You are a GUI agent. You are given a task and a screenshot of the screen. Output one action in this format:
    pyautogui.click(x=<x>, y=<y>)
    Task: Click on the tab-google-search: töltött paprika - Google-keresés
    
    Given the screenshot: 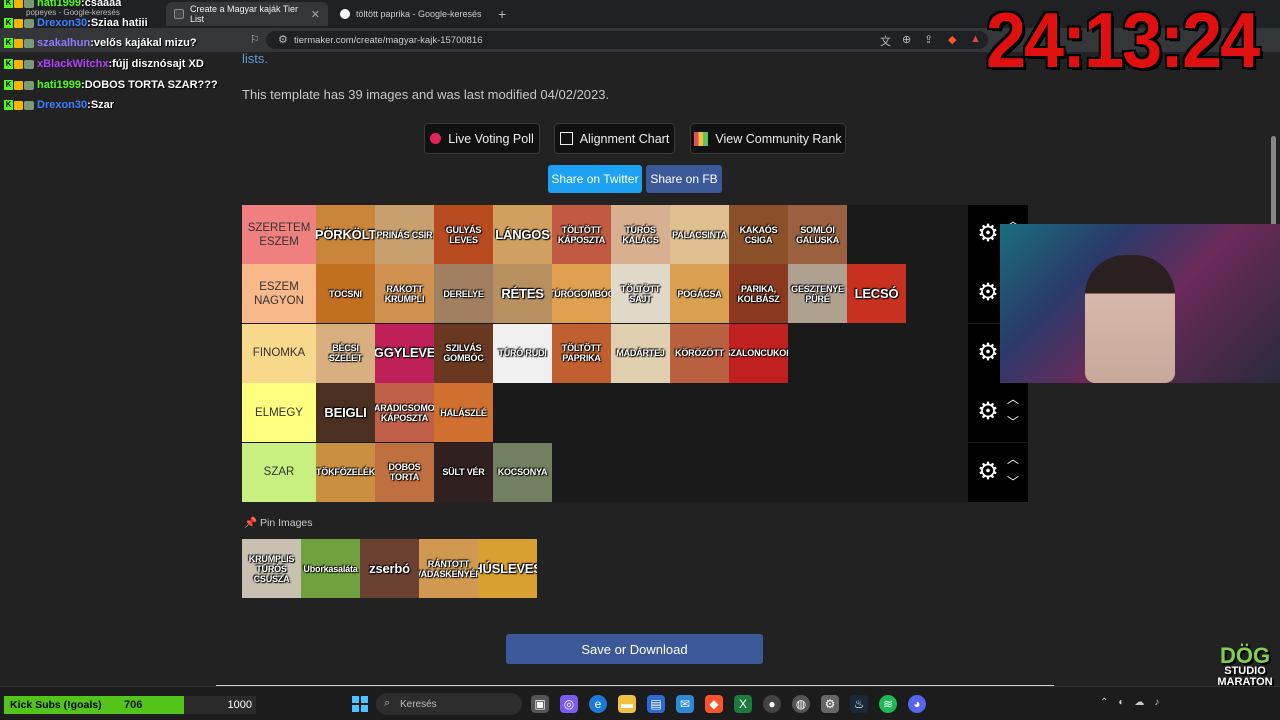 What is the action you would take?
    pyautogui.click(x=412, y=14)
    